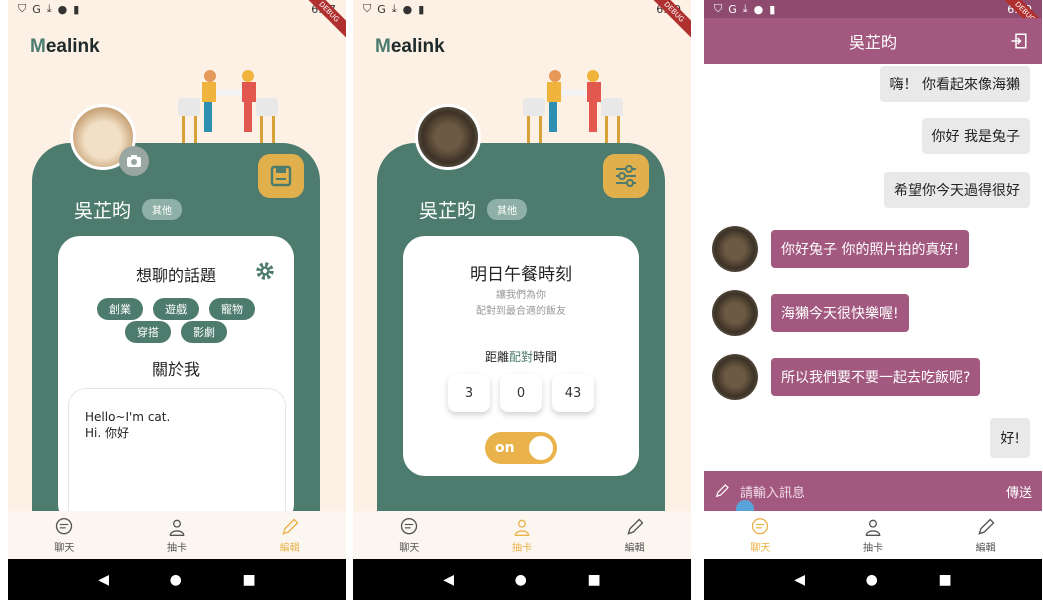 This screenshot has height=600, width=1043. I want to click on toggle-label: on, so click(505, 448).